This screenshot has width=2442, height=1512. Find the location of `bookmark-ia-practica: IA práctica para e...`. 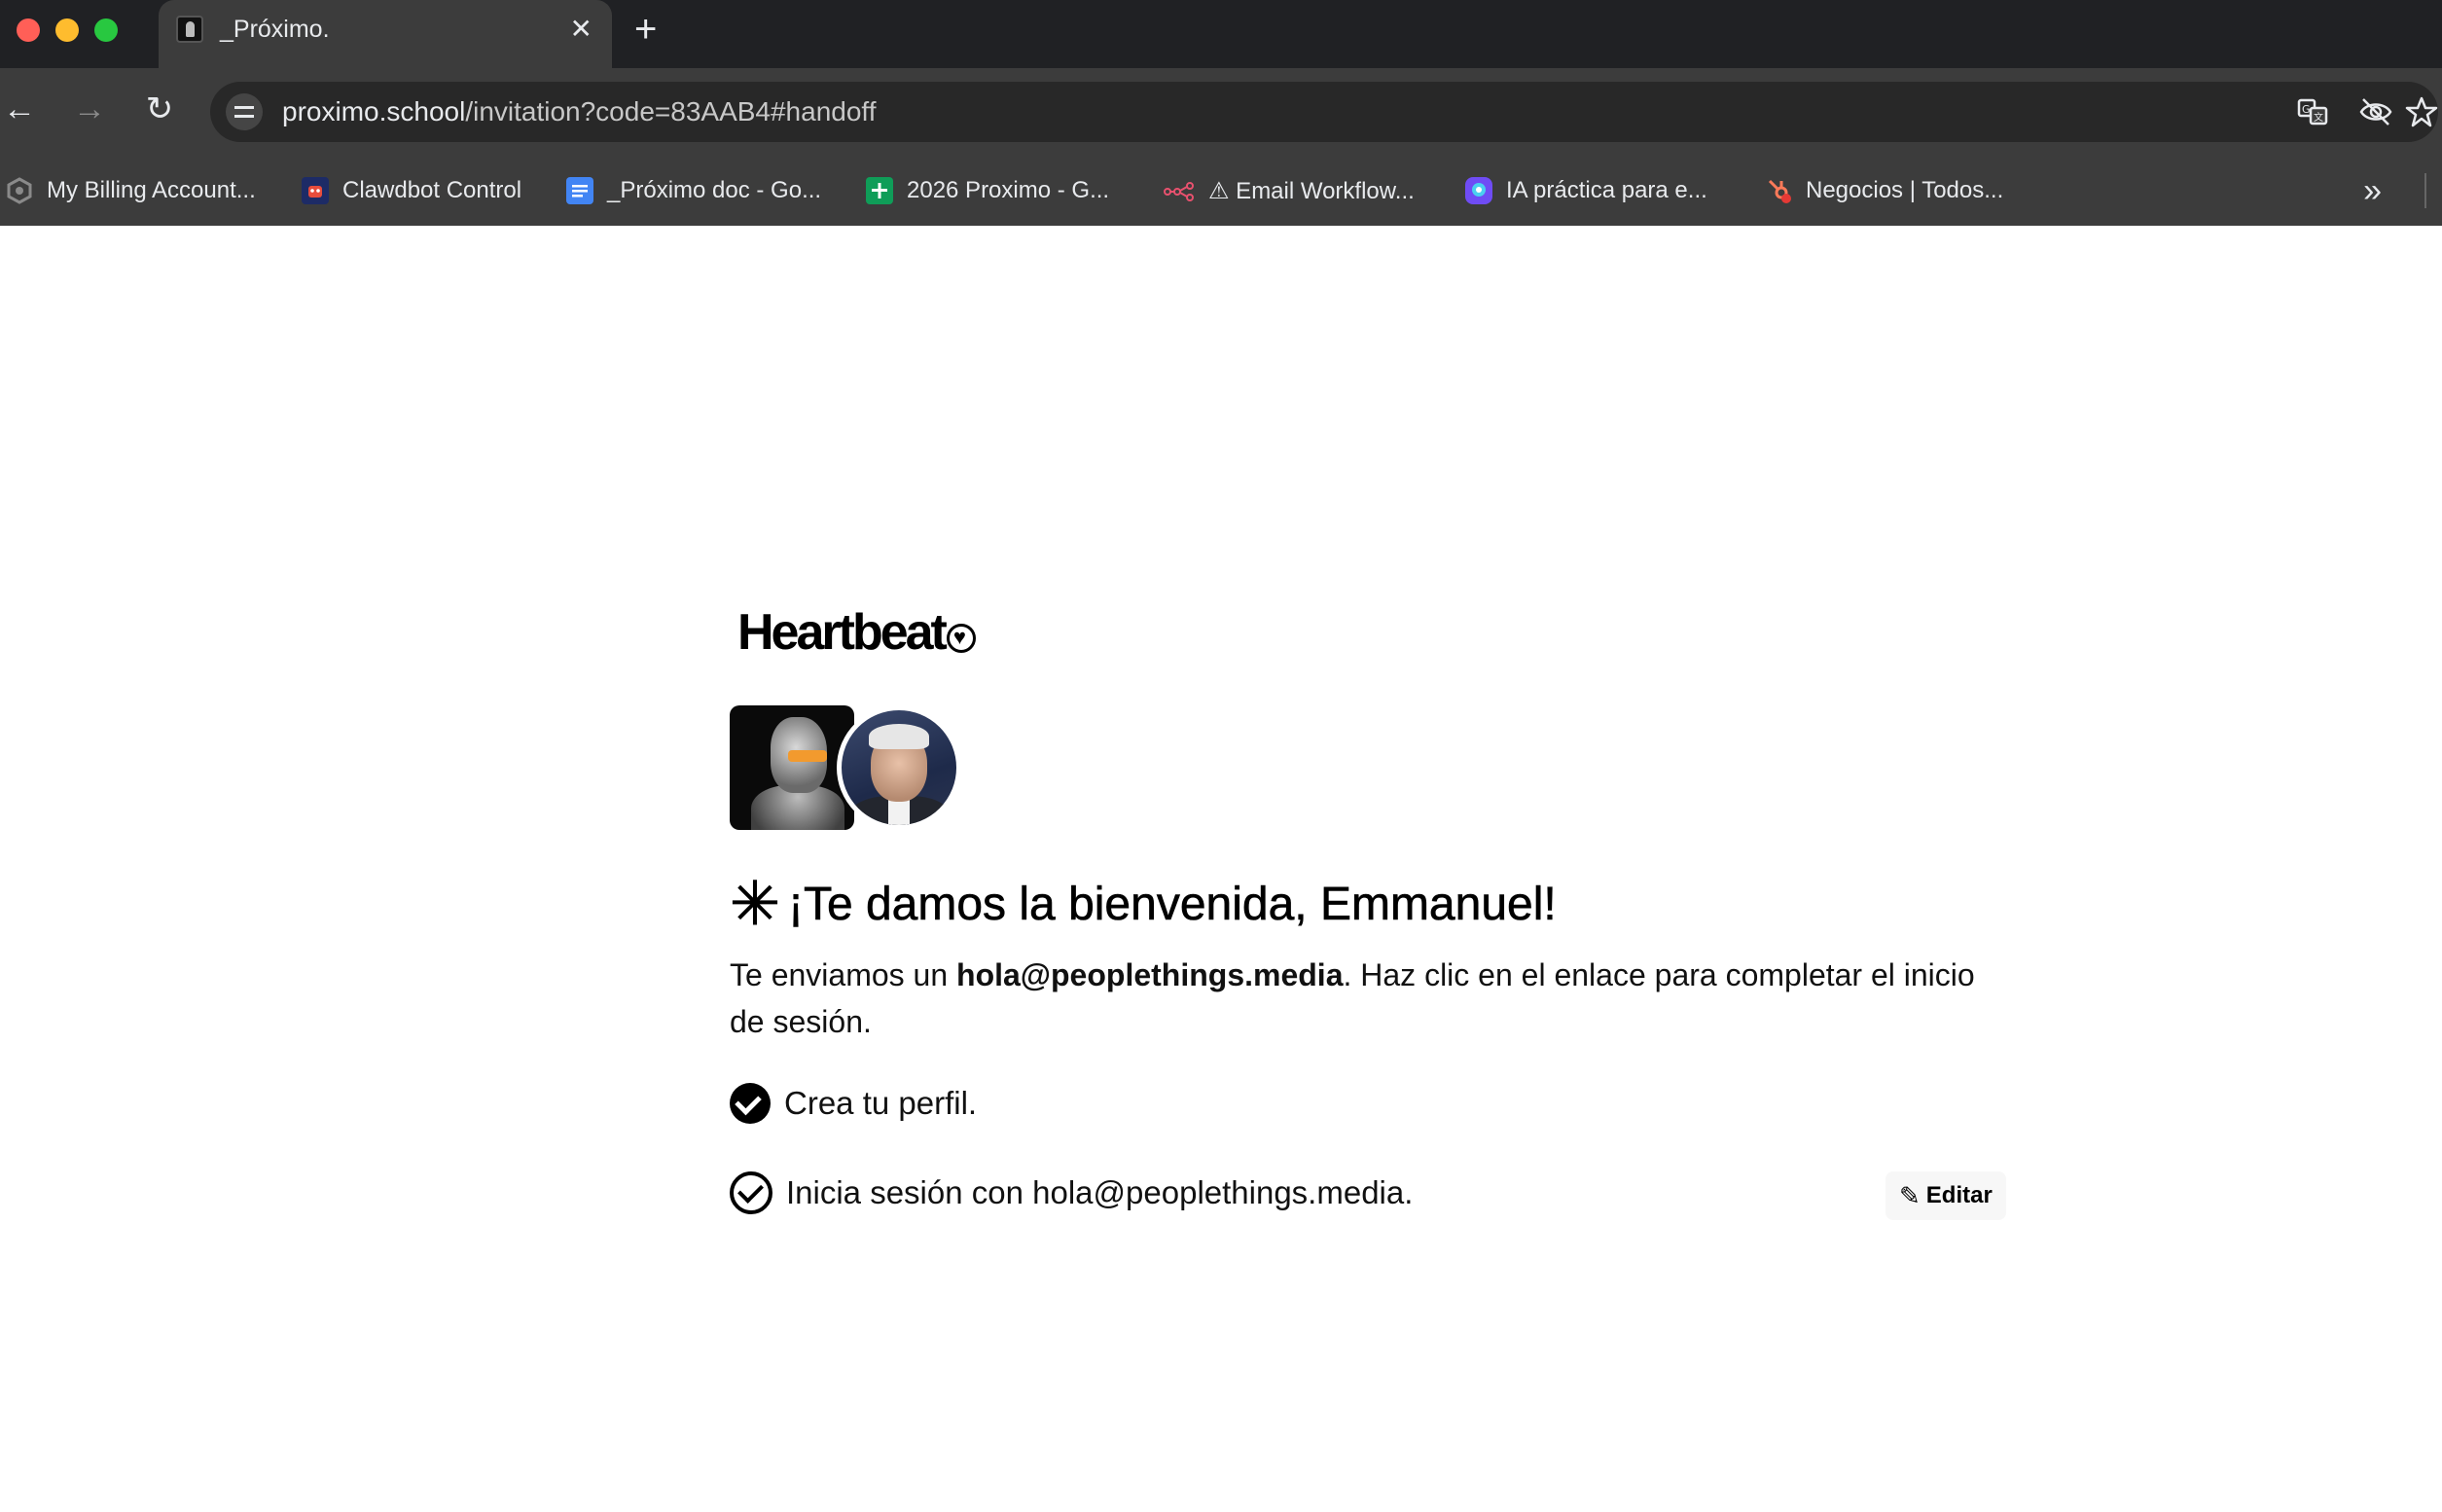

bookmark-ia-practica: IA práctica para e... is located at coordinates (1586, 190).